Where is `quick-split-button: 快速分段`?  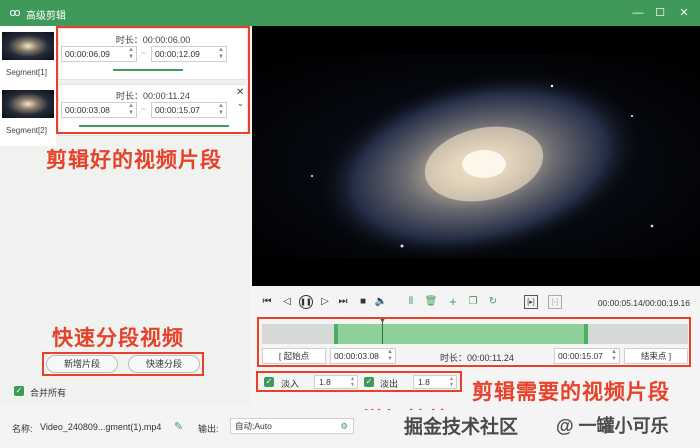
quick-split-button: 快速分段 is located at coordinates (164, 364).